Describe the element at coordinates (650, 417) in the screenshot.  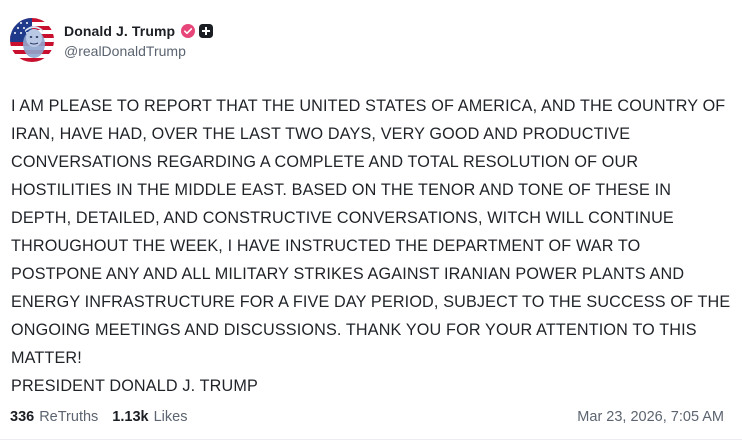
I see `post-timestamp: Mar 23, 2026, 7:05 AM` at that location.